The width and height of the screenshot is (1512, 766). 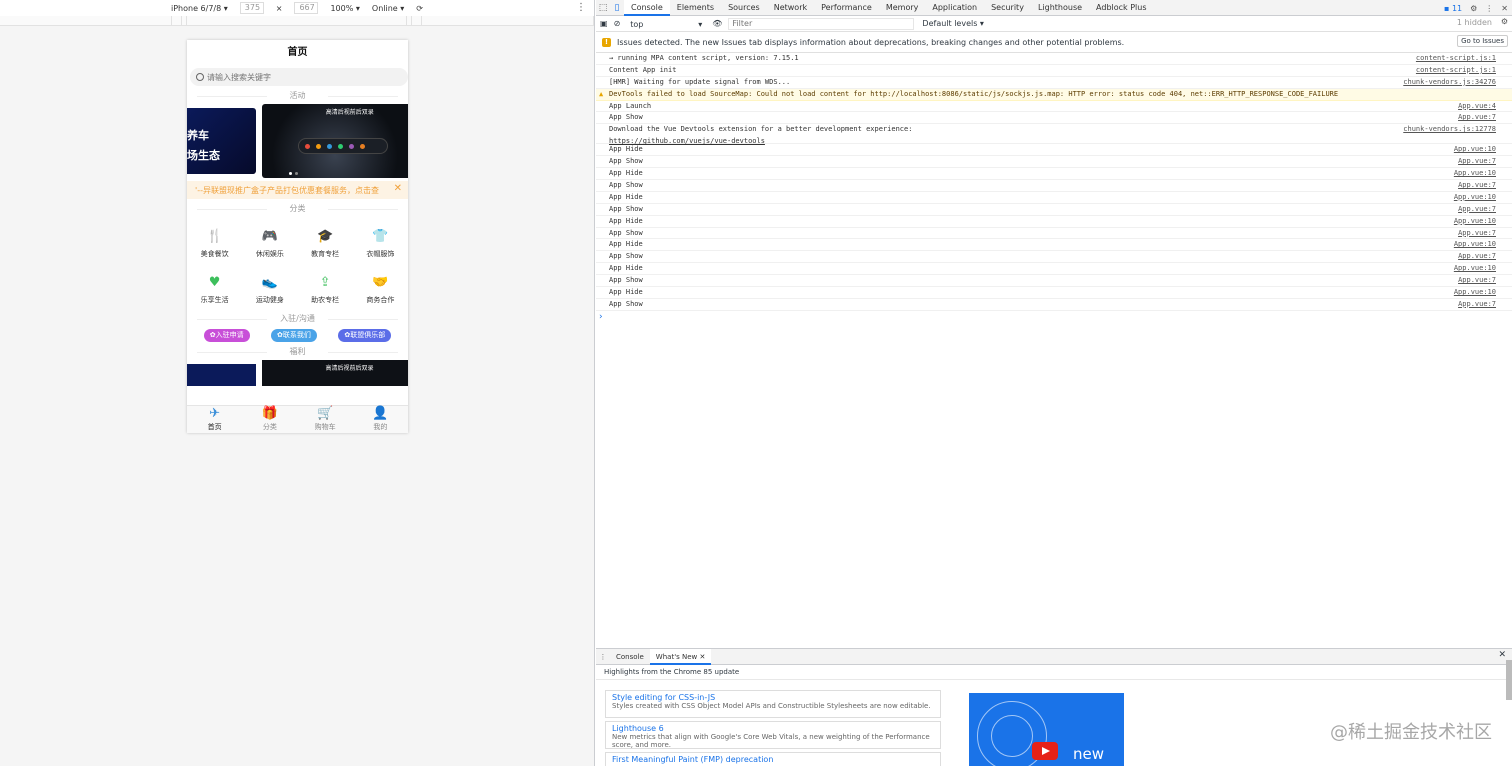 What do you see at coordinates (1482, 41) in the screenshot?
I see `go-to-issues-button: Go to Issues` at bounding box center [1482, 41].